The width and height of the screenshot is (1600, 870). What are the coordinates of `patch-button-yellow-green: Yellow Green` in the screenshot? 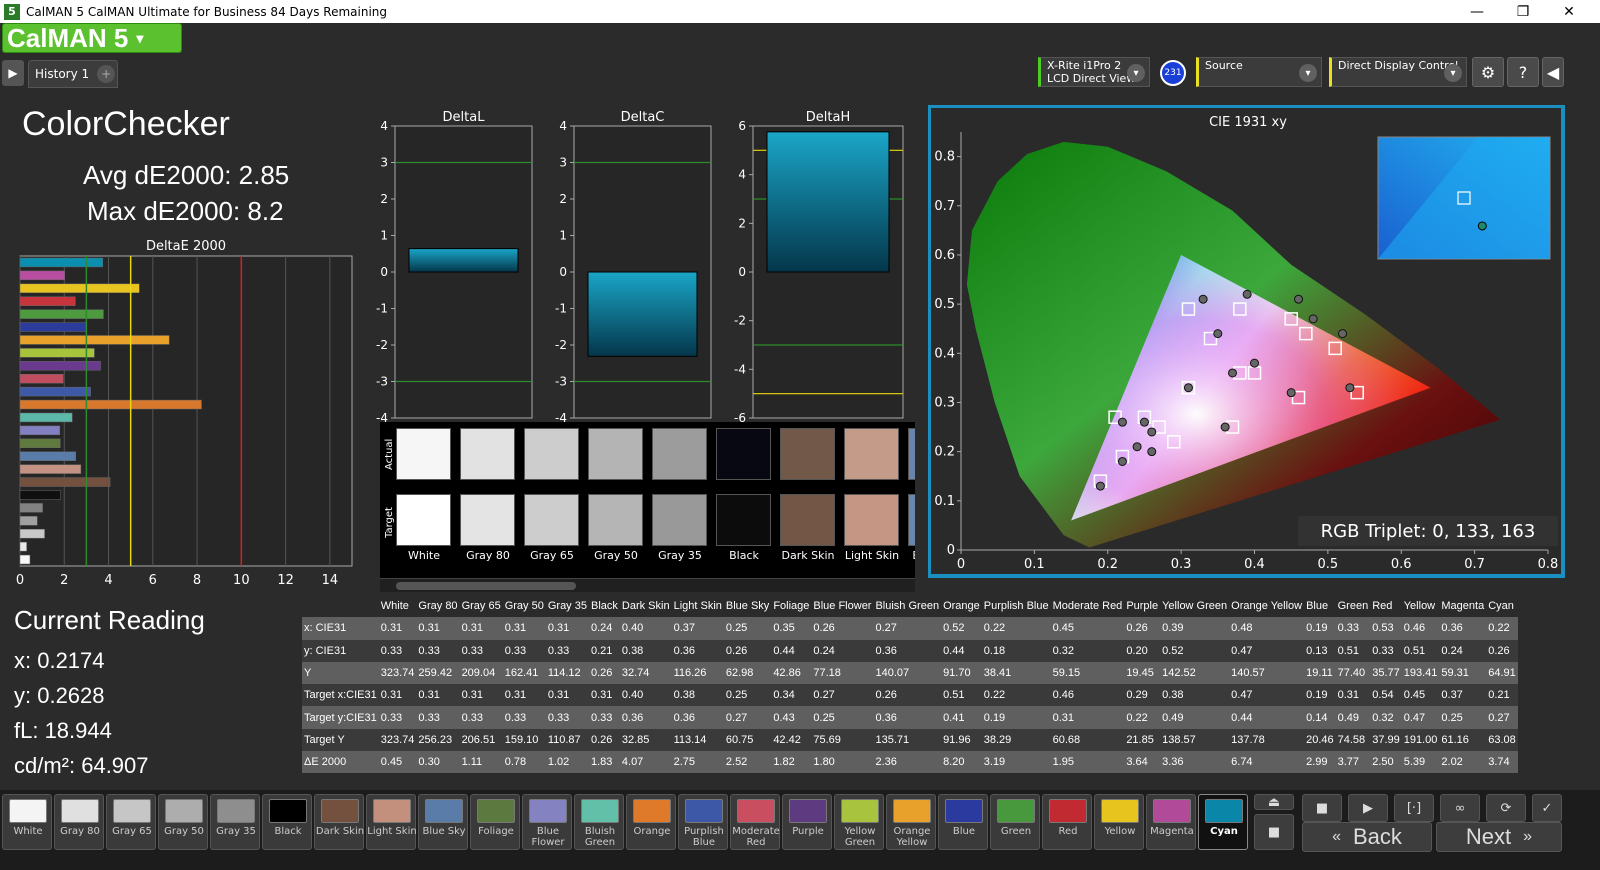 It's located at (859, 822).